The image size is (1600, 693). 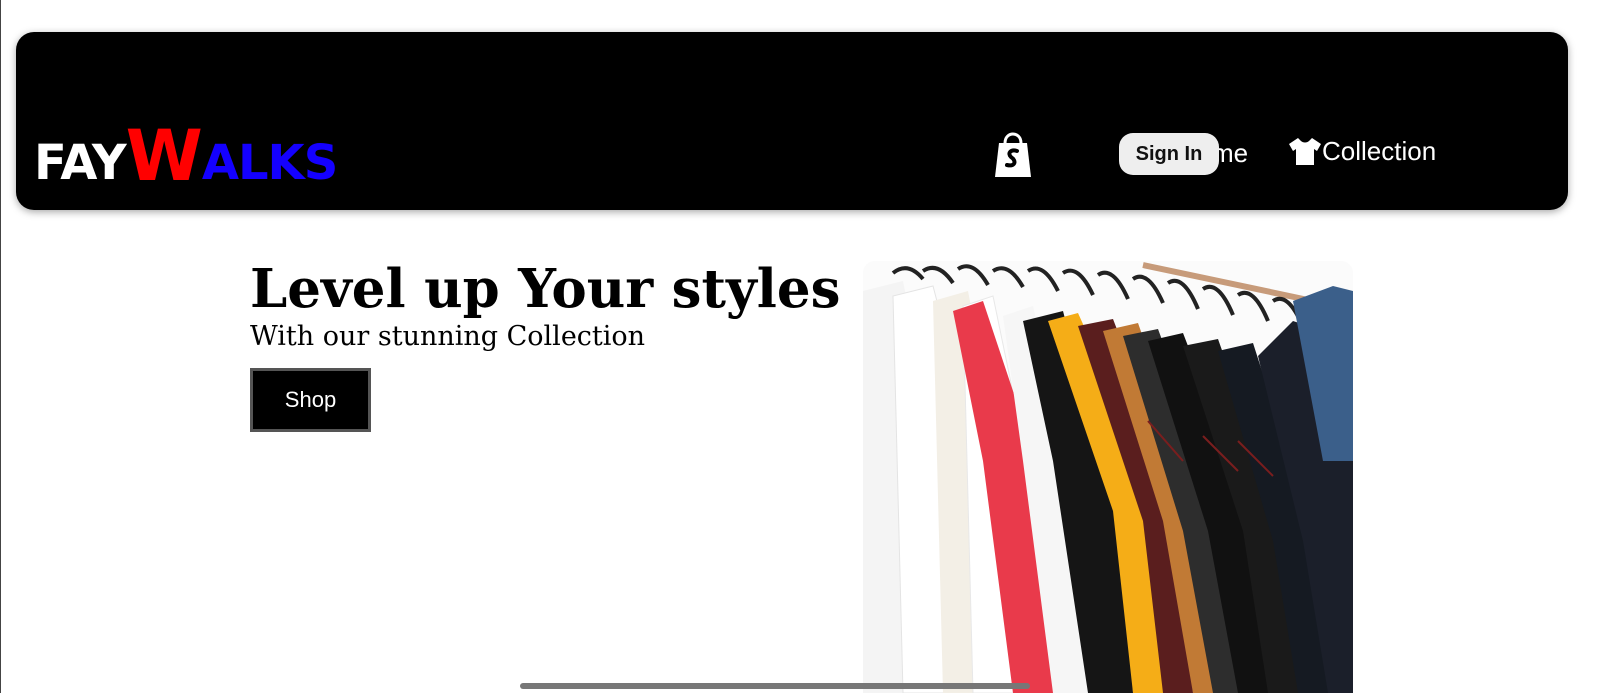 I want to click on home-indicator-bar, so click(x=775, y=686).